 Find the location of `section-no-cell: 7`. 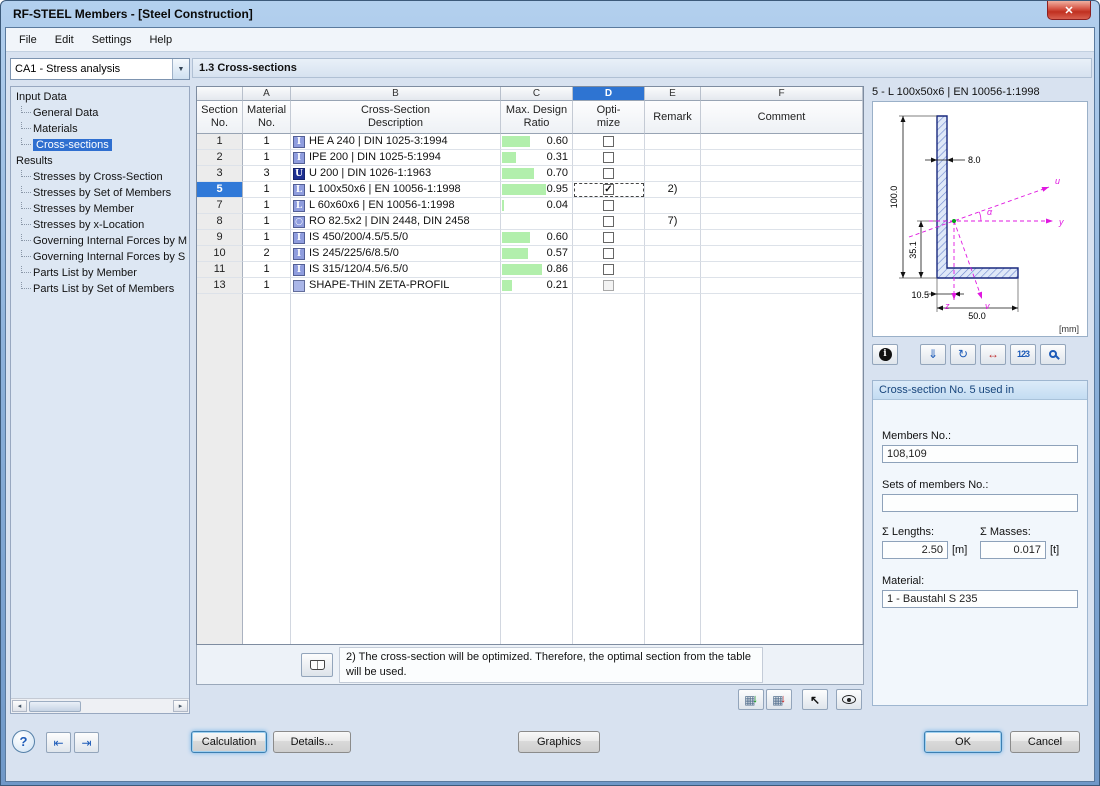

section-no-cell: 7 is located at coordinates (220, 206).